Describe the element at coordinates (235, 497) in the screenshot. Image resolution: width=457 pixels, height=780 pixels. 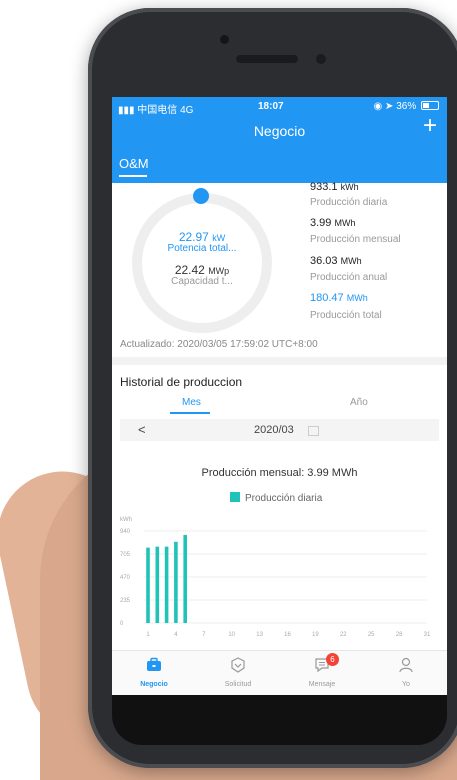
I see `legend-swatch` at that location.